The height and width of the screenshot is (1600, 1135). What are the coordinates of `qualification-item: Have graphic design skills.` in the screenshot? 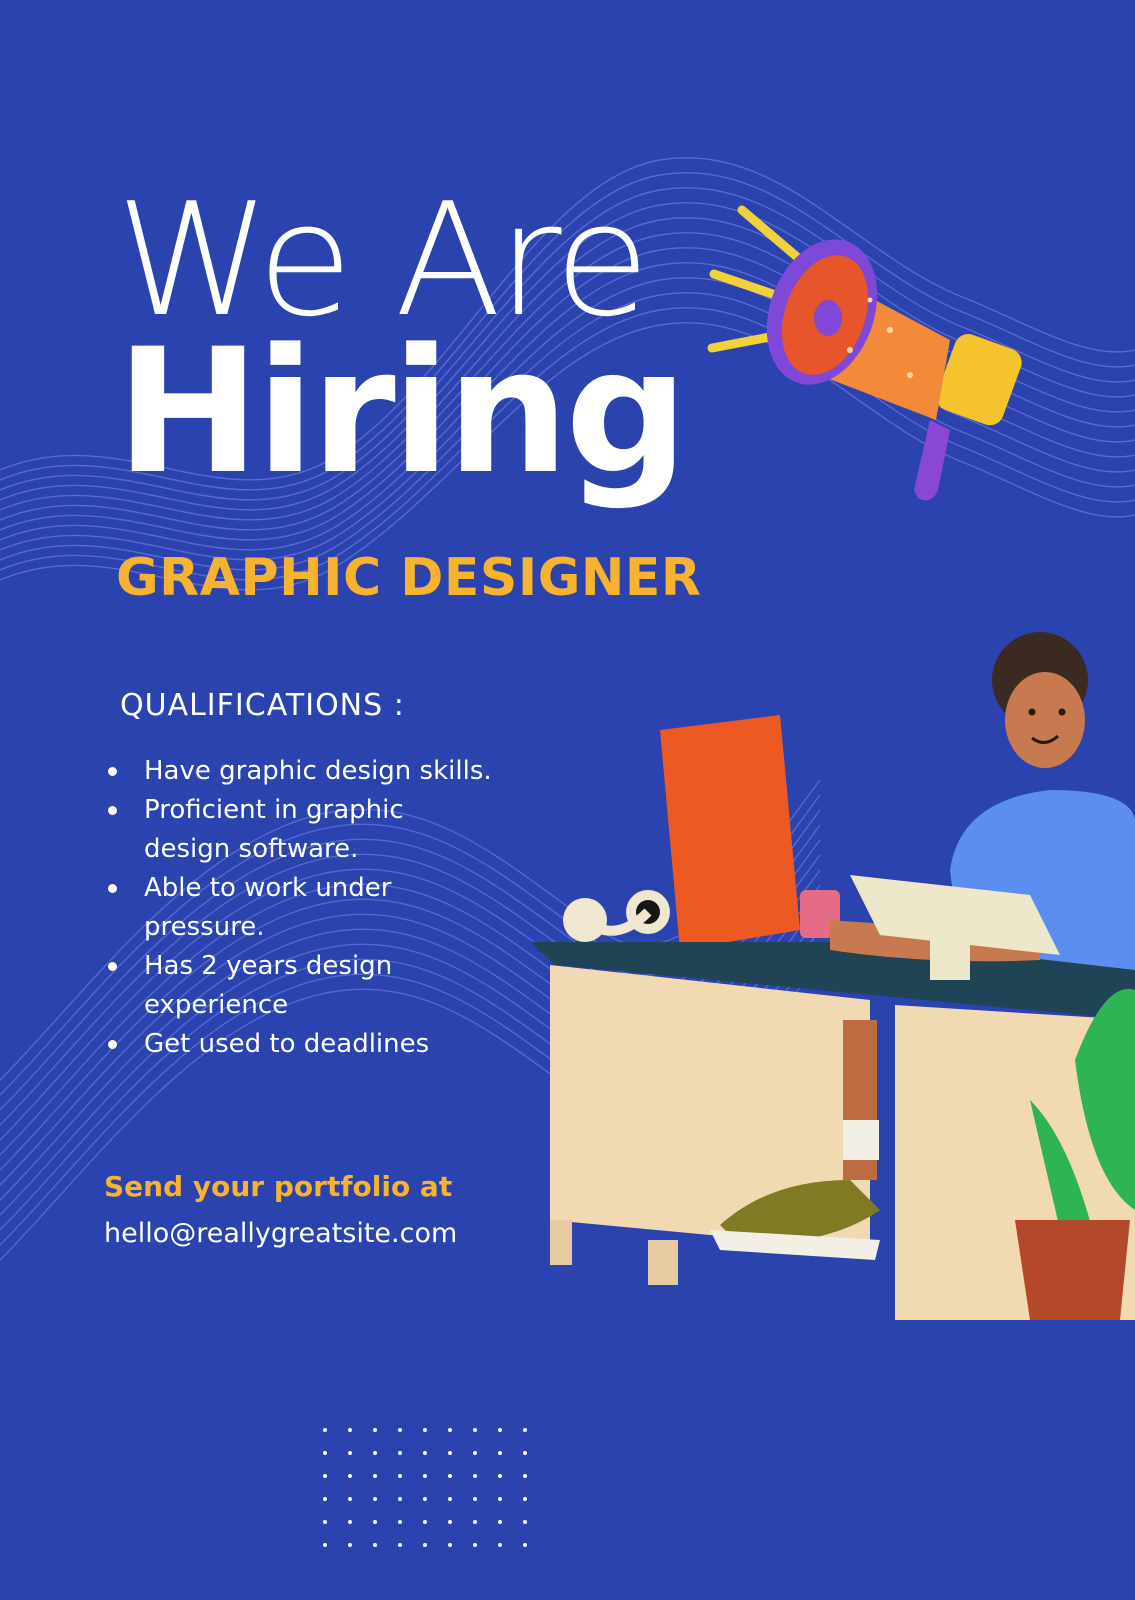 It's located at (299, 771).